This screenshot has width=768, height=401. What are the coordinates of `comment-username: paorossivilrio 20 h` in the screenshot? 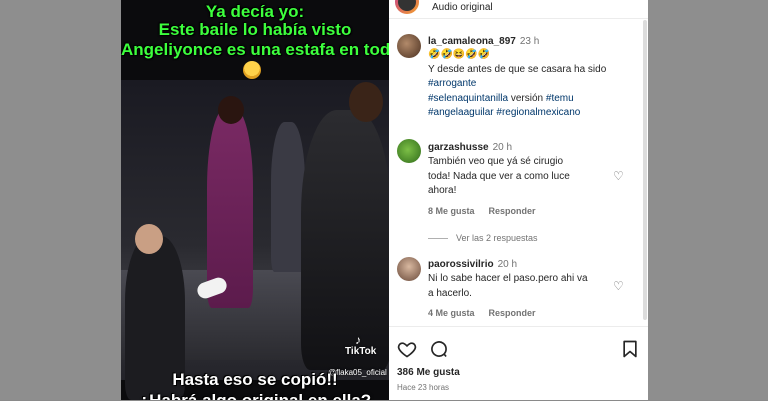 It's located at (472, 264).